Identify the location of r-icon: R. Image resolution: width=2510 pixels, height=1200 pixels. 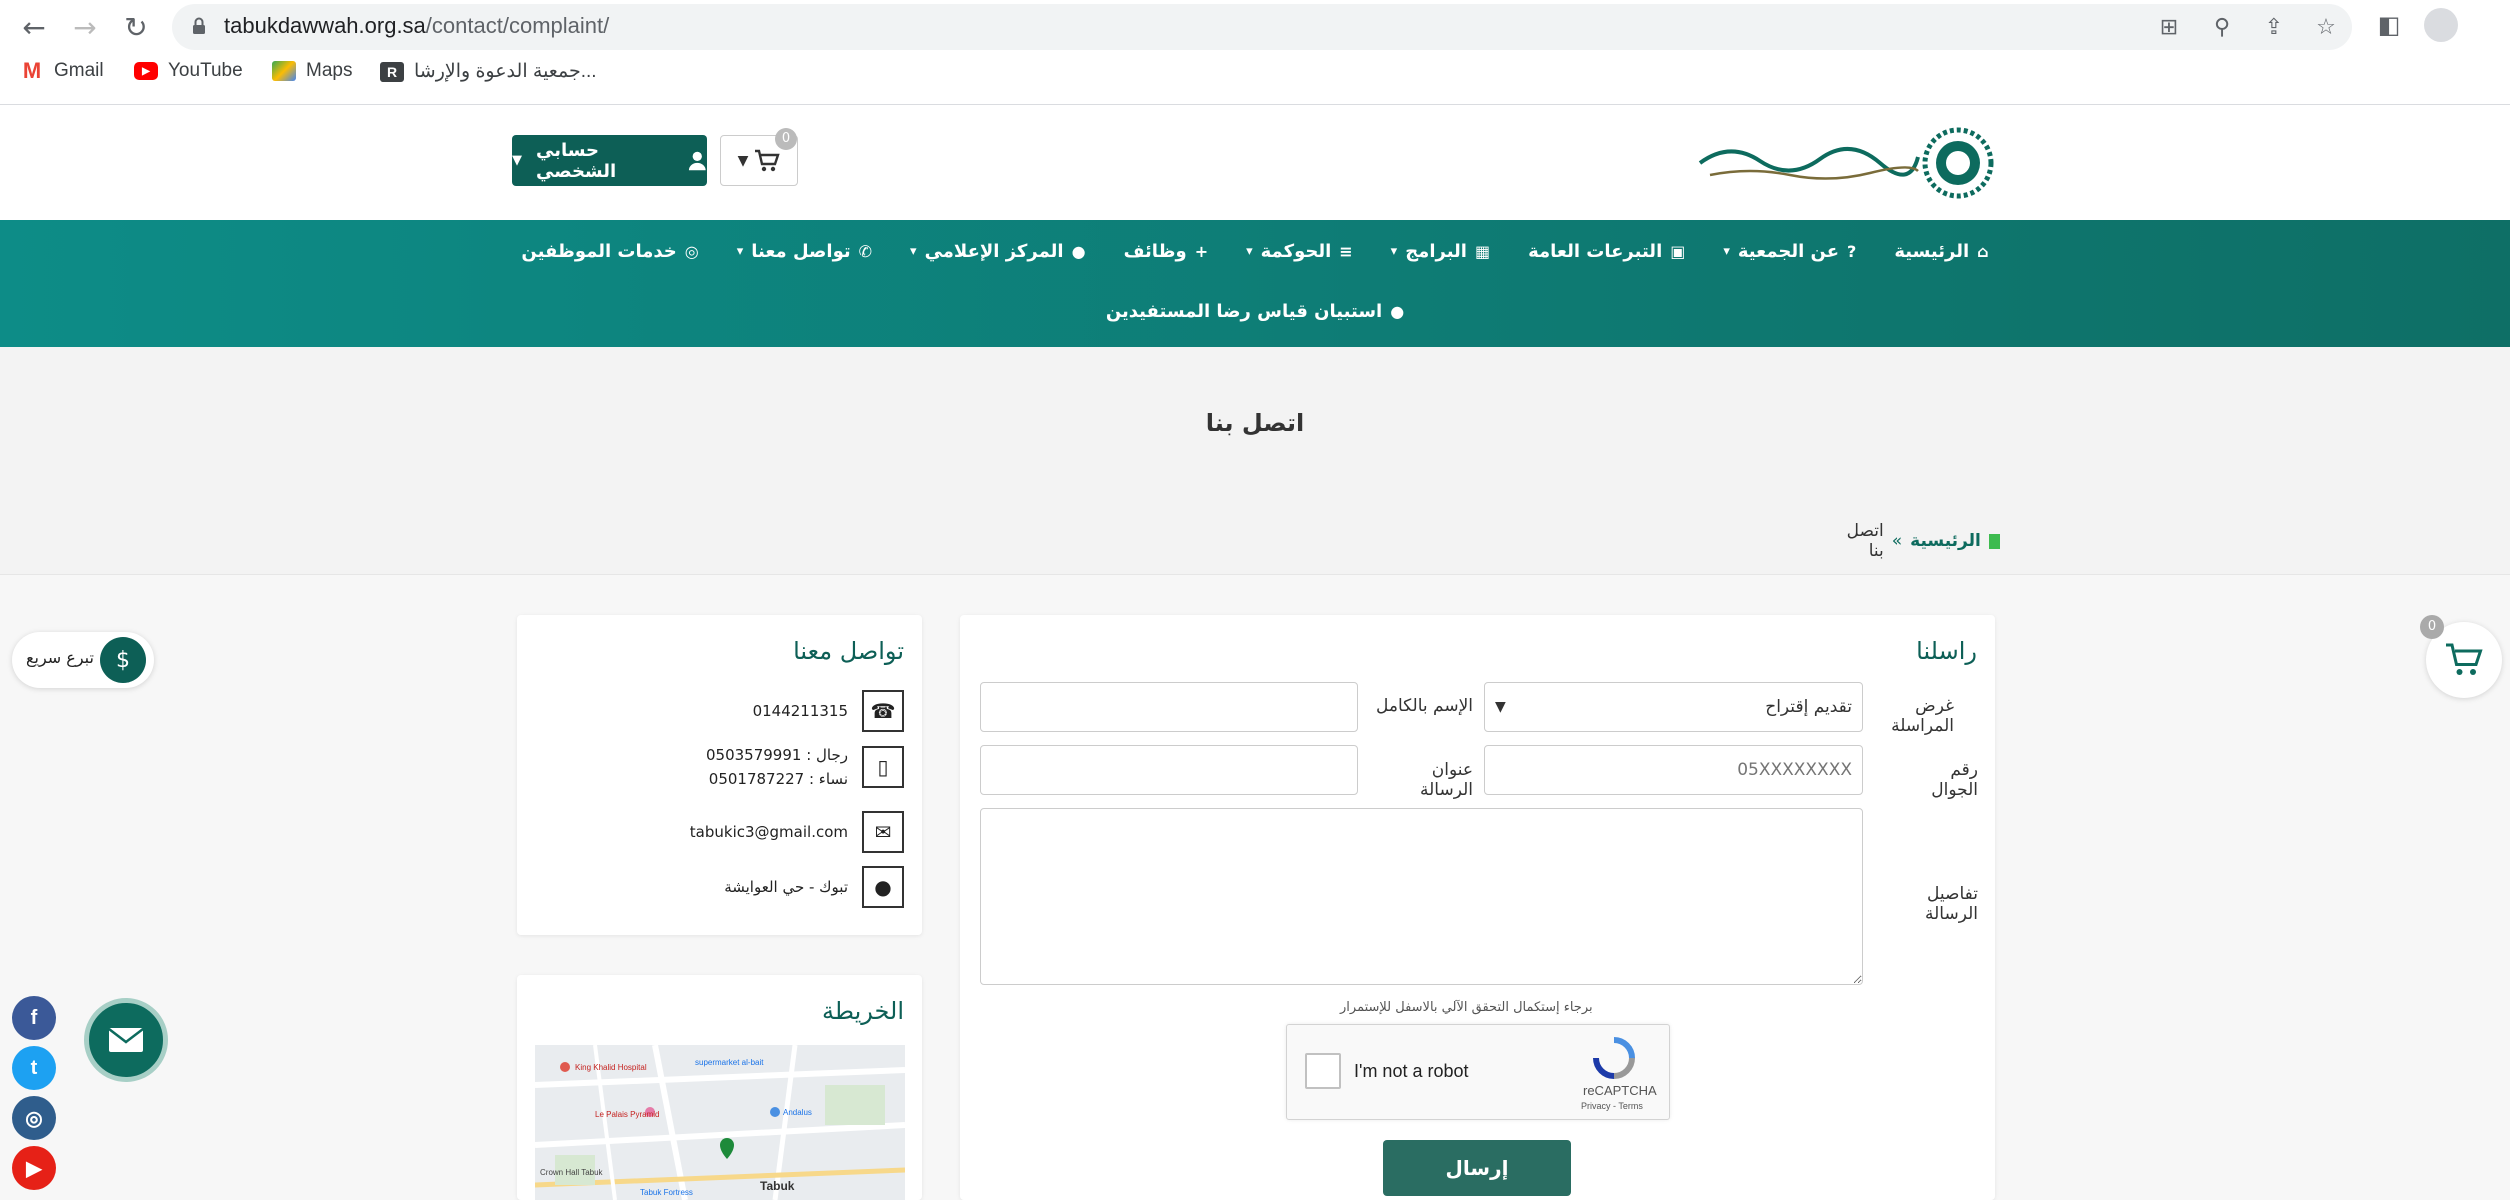
(392, 71).